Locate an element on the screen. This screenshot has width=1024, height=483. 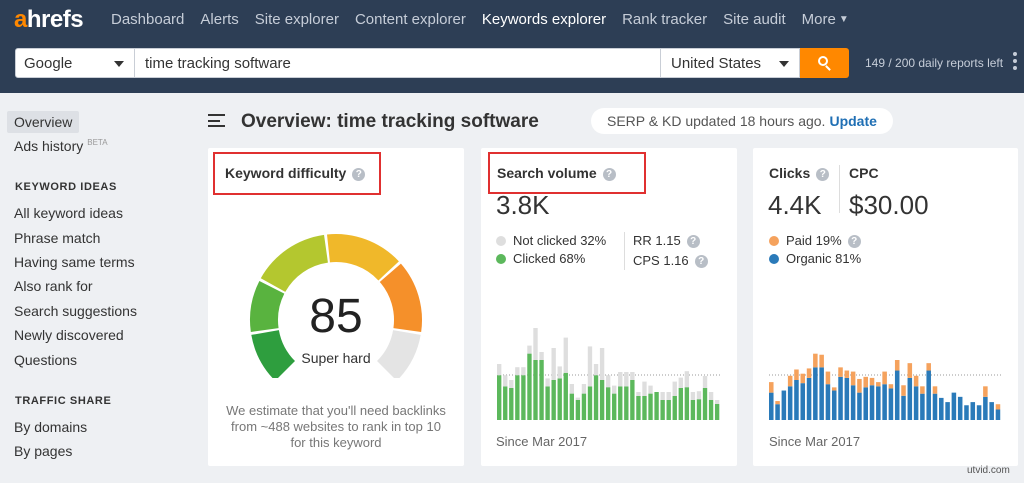
search-button is located at coordinates (824, 63).